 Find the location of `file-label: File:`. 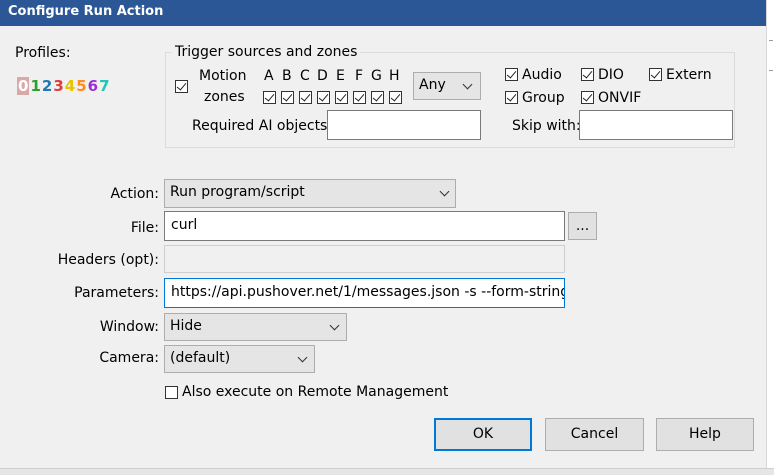

file-label: File: is located at coordinates (144, 228).